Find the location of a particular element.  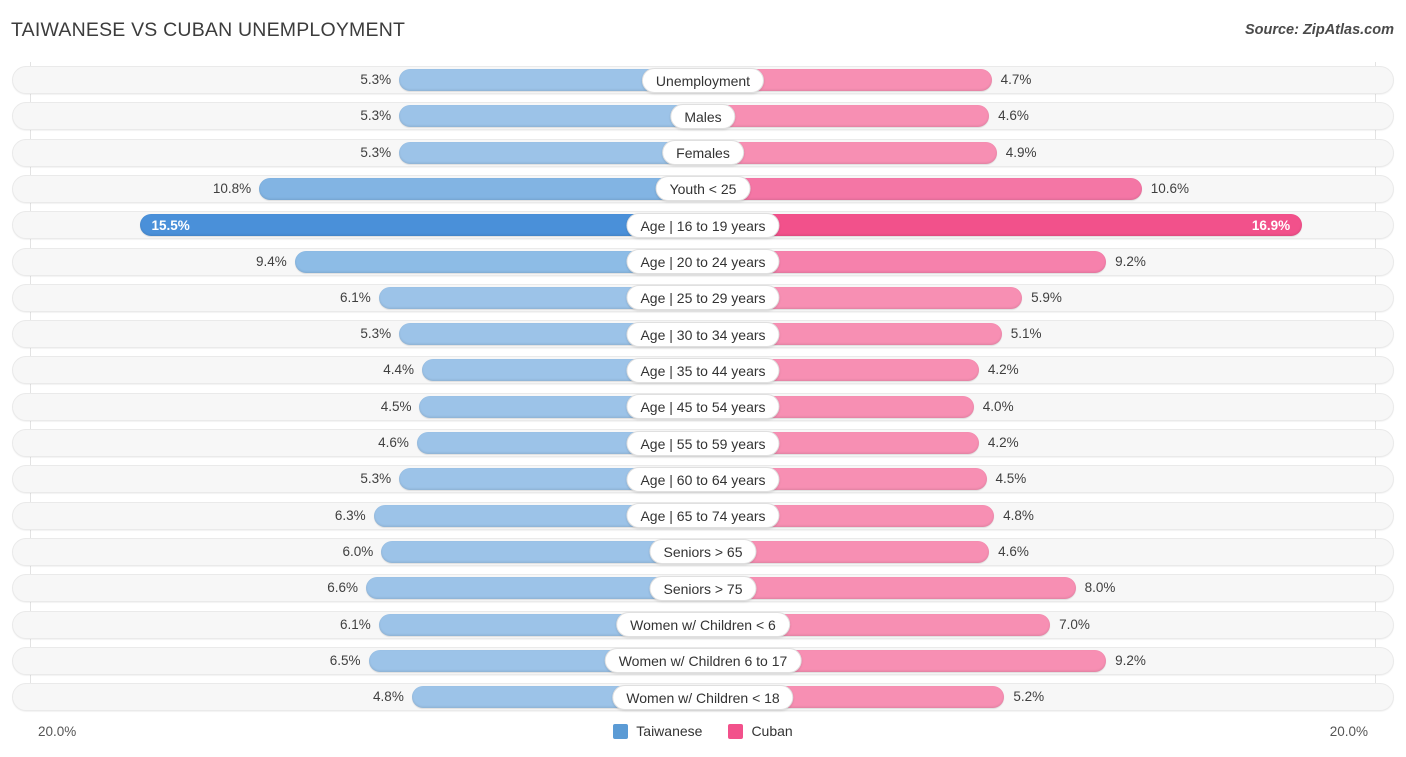

table-row: 4.6% 4.2% Age | 55 to 59 years is located at coordinates (703, 443).